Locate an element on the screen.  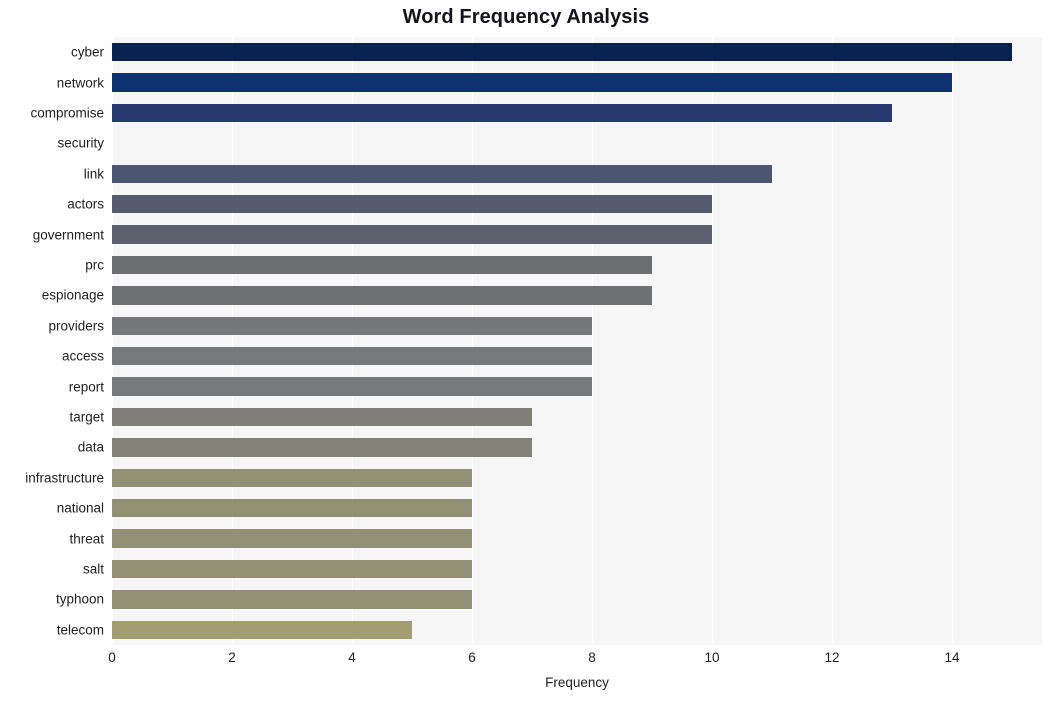
chart-title: Word Frequency Analysis is located at coordinates (526, 17).